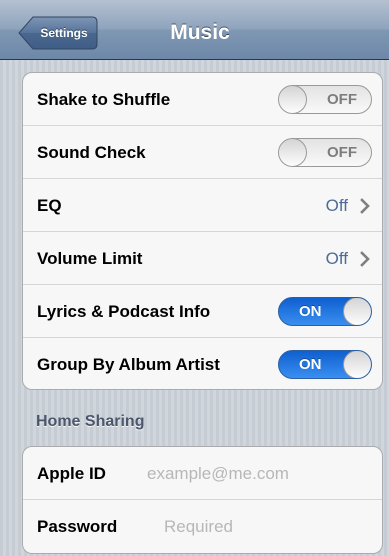  I want to click on password-field, so click(264, 527).